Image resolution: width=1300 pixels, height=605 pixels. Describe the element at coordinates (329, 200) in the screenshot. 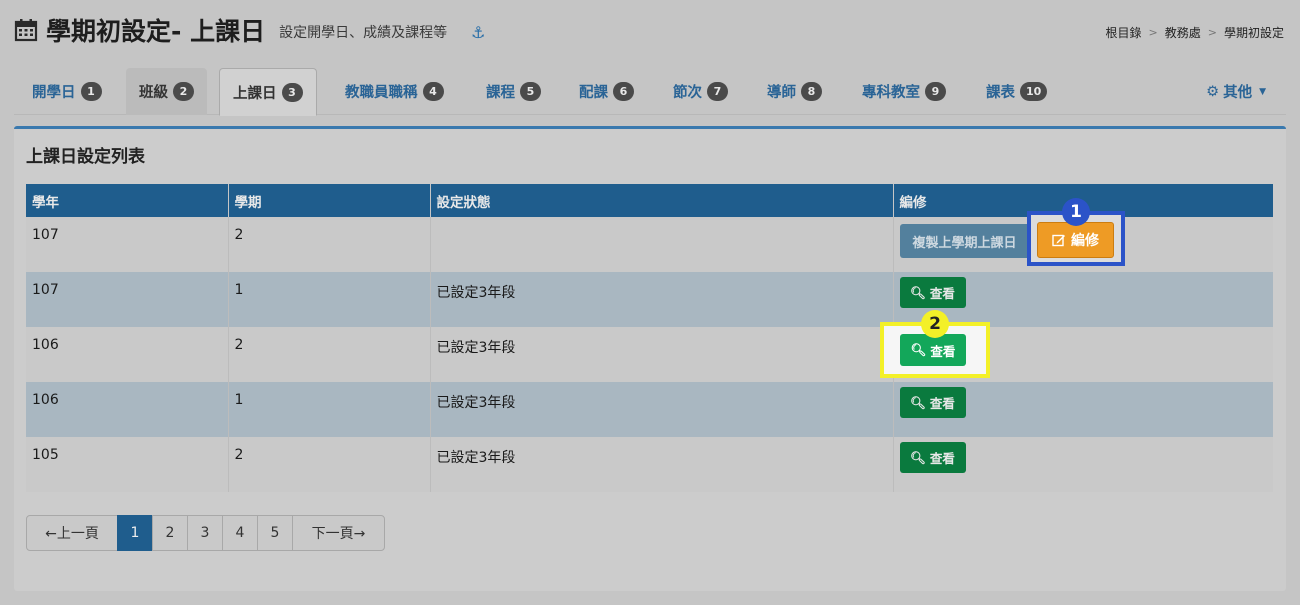

I see `column-header-semester: 學期` at that location.